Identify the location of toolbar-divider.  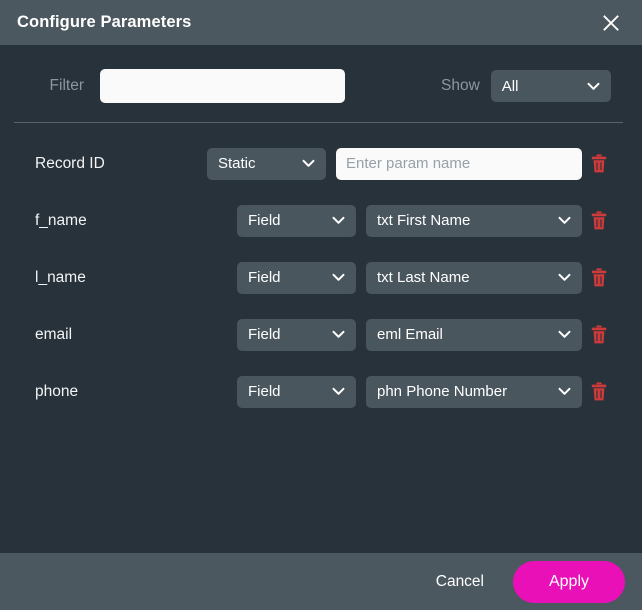
(318, 122).